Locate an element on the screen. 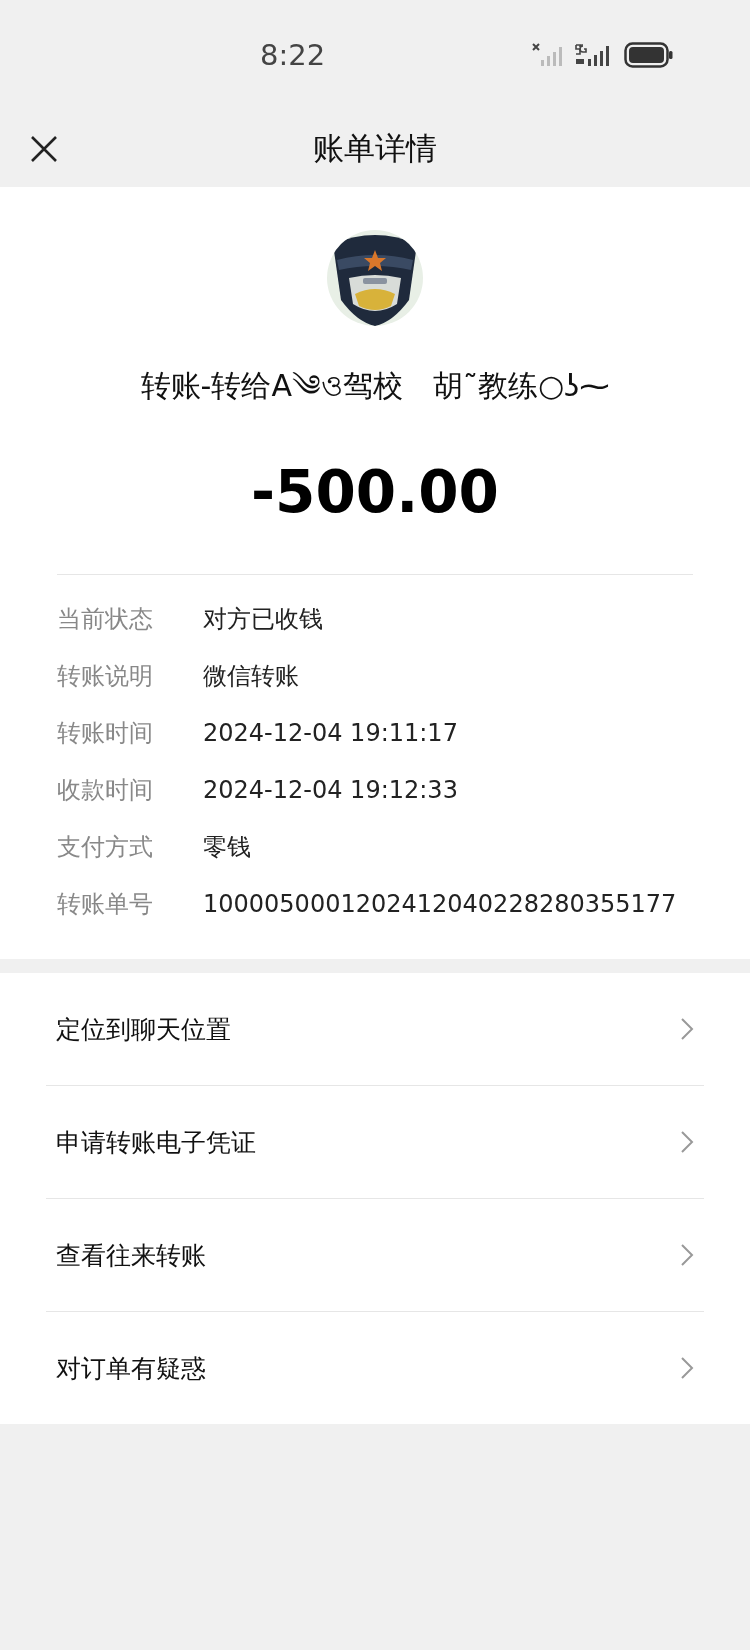  menu-item: 查看往来转账 is located at coordinates (375, 1255).